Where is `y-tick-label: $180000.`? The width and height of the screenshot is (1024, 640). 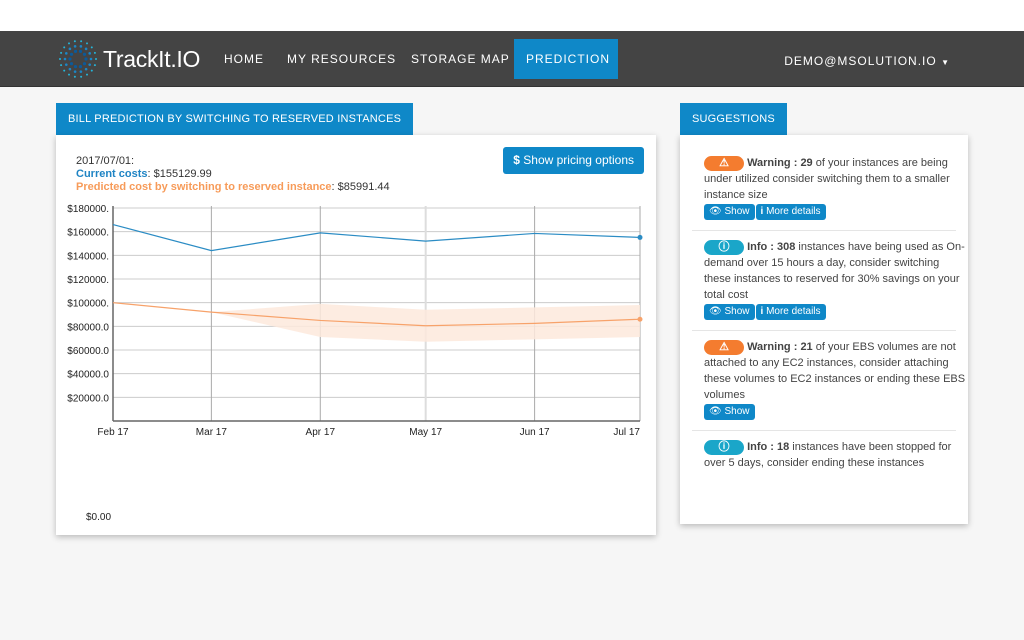 y-tick-label: $180000. is located at coordinates (88, 209).